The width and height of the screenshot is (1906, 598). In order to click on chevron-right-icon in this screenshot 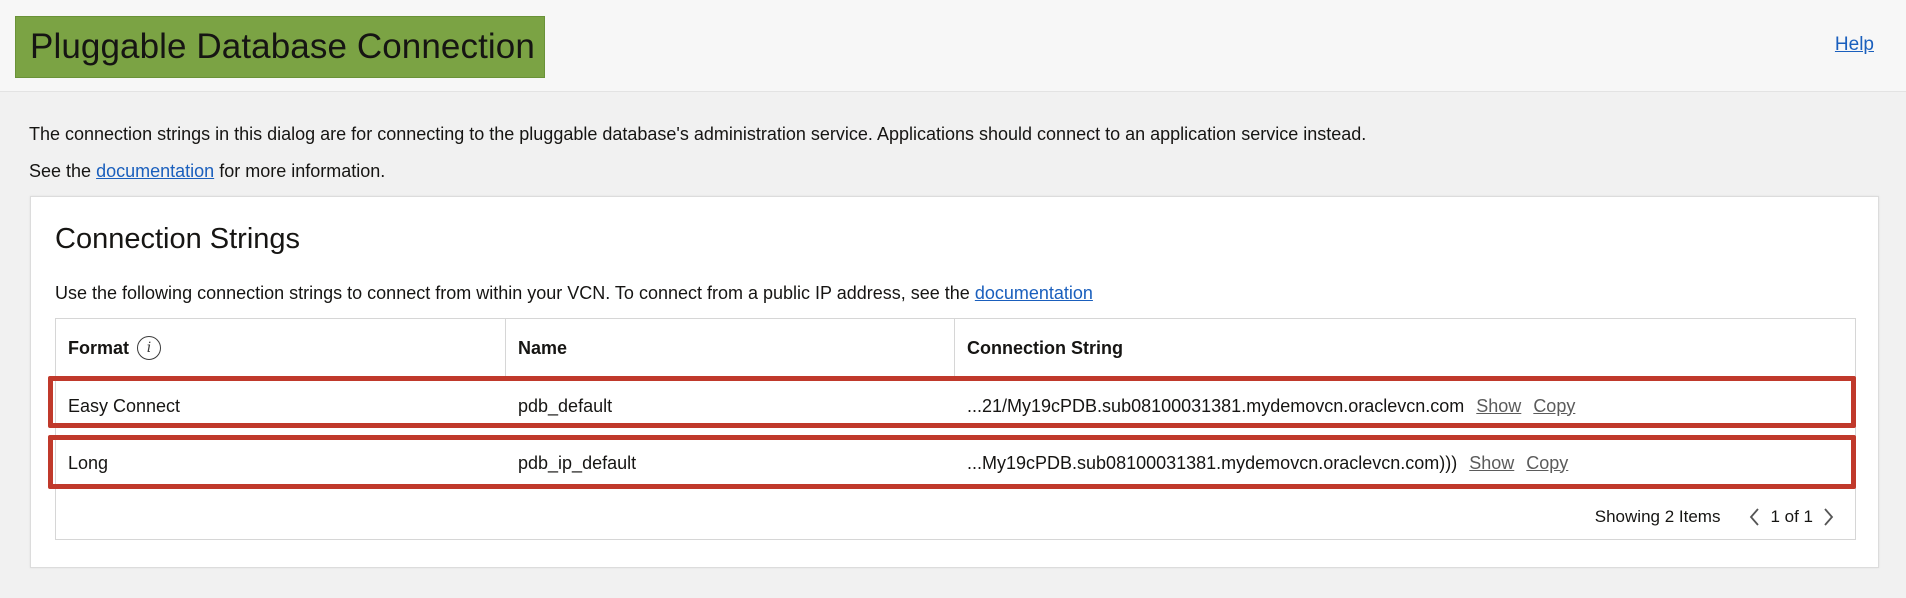, I will do `click(1829, 517)`.